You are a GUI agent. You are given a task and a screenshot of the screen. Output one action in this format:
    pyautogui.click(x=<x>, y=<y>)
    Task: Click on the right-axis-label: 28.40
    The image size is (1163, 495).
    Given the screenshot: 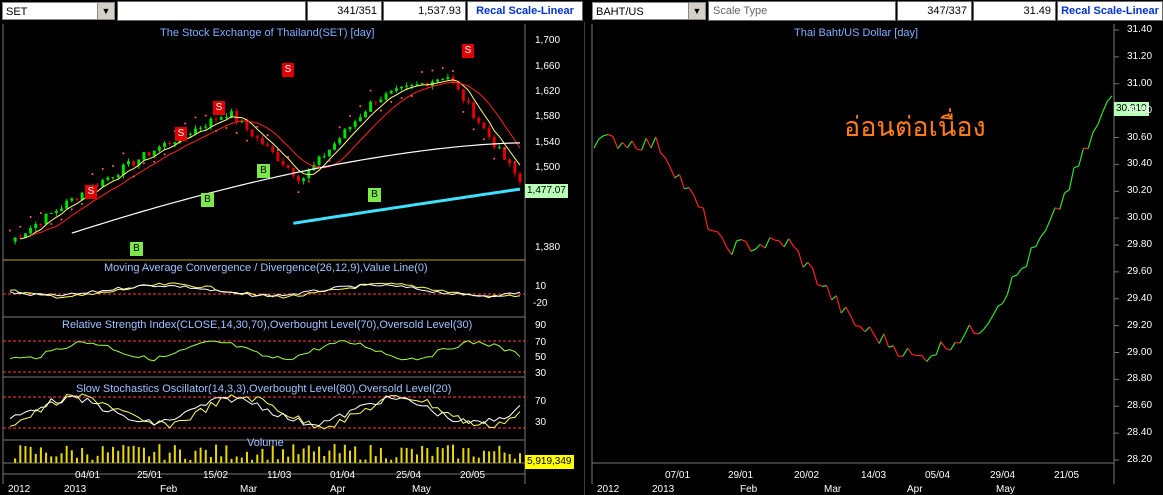 What is the action you would take?
    pyautogui.click(x=1140, y=433)
    